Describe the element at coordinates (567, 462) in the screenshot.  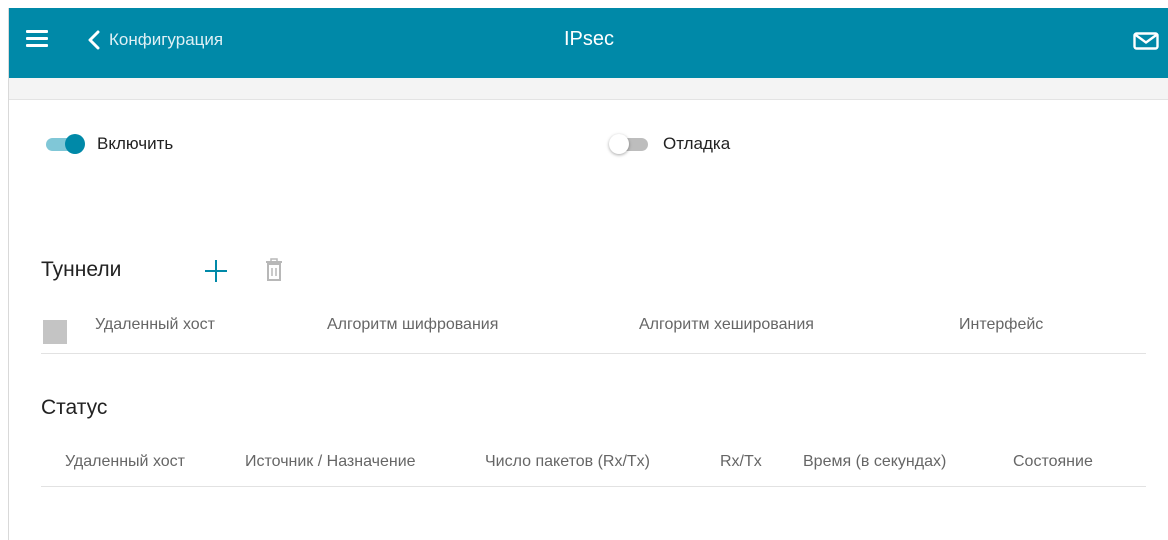
I see `status-col-packets: Число пакетов (Rx/Tx)` at that location.